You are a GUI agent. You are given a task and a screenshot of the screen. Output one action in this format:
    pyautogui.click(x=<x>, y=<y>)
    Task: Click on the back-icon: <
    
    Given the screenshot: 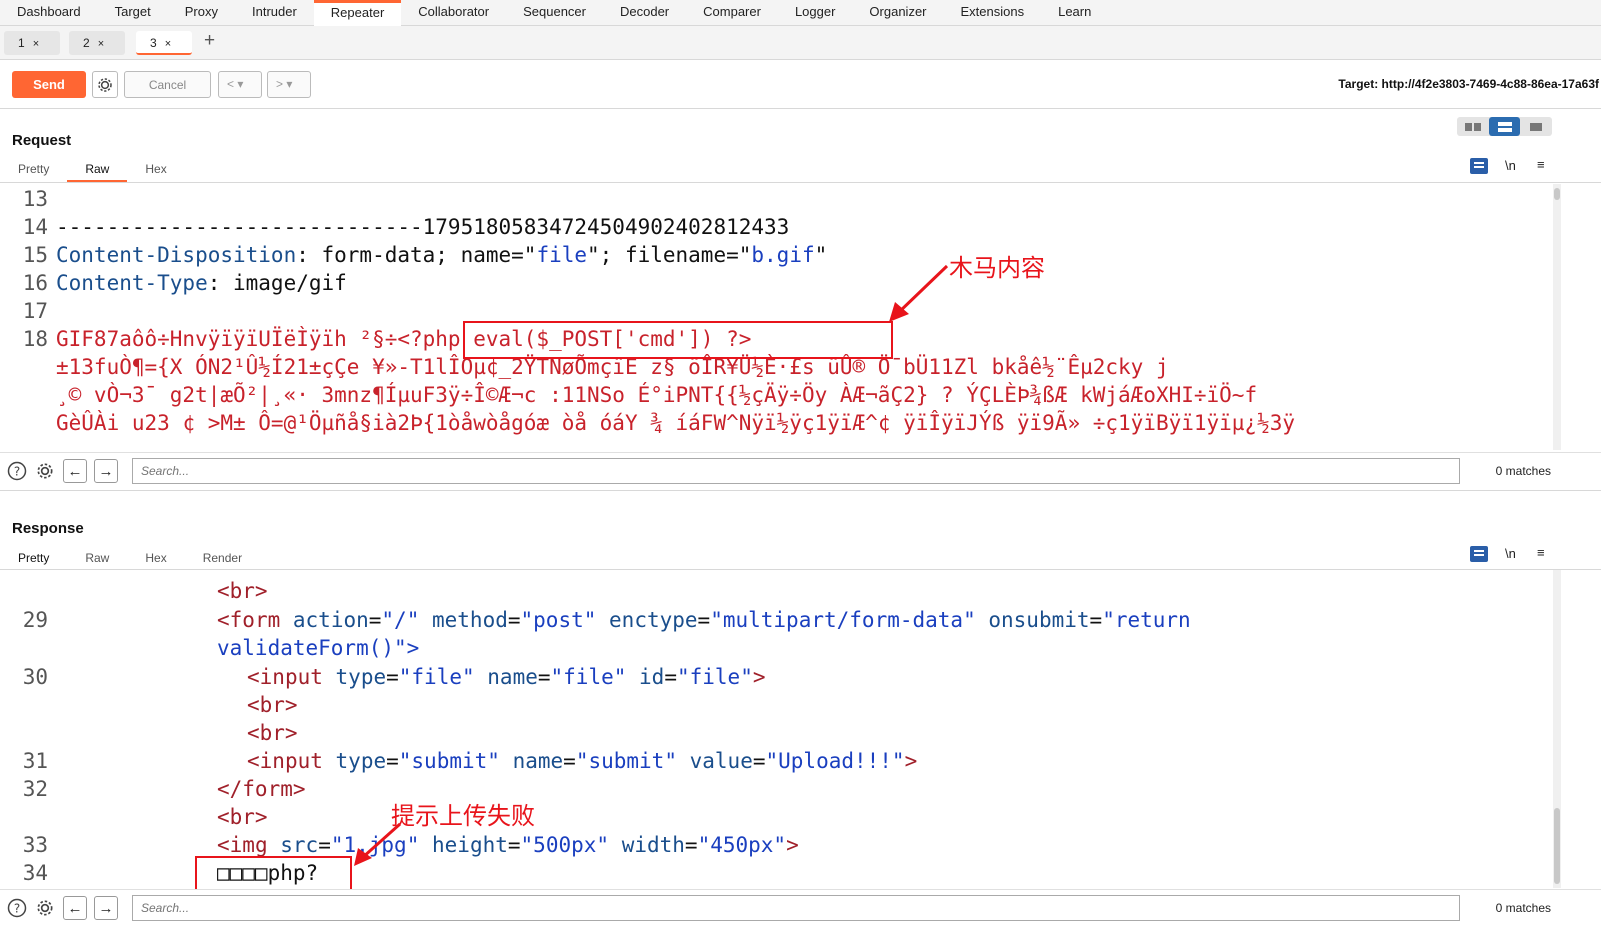 What is the action you would take?
    pyautogui.click(x=231, y=84)
    